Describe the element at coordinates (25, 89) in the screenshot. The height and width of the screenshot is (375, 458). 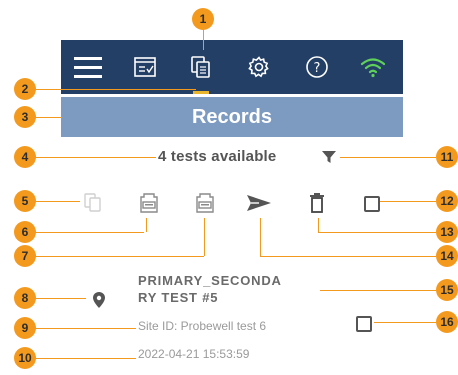
I see `callout-2: 2` at that location.